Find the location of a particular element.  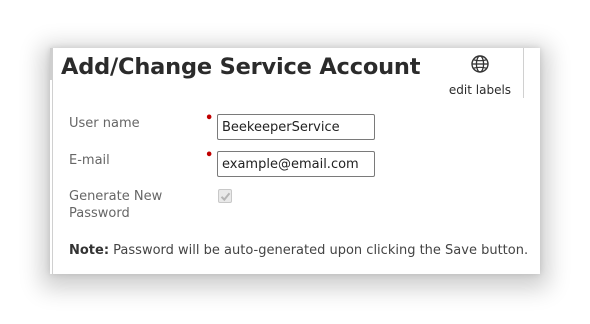

edit-labels-text: edit labels is located at coordinates (480, 90).